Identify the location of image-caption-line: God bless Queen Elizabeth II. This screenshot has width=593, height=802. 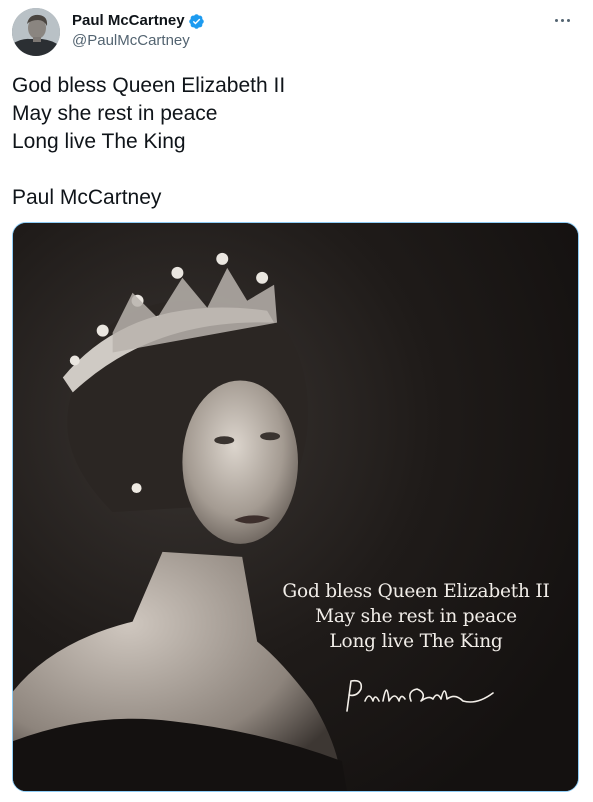
(416, 591).